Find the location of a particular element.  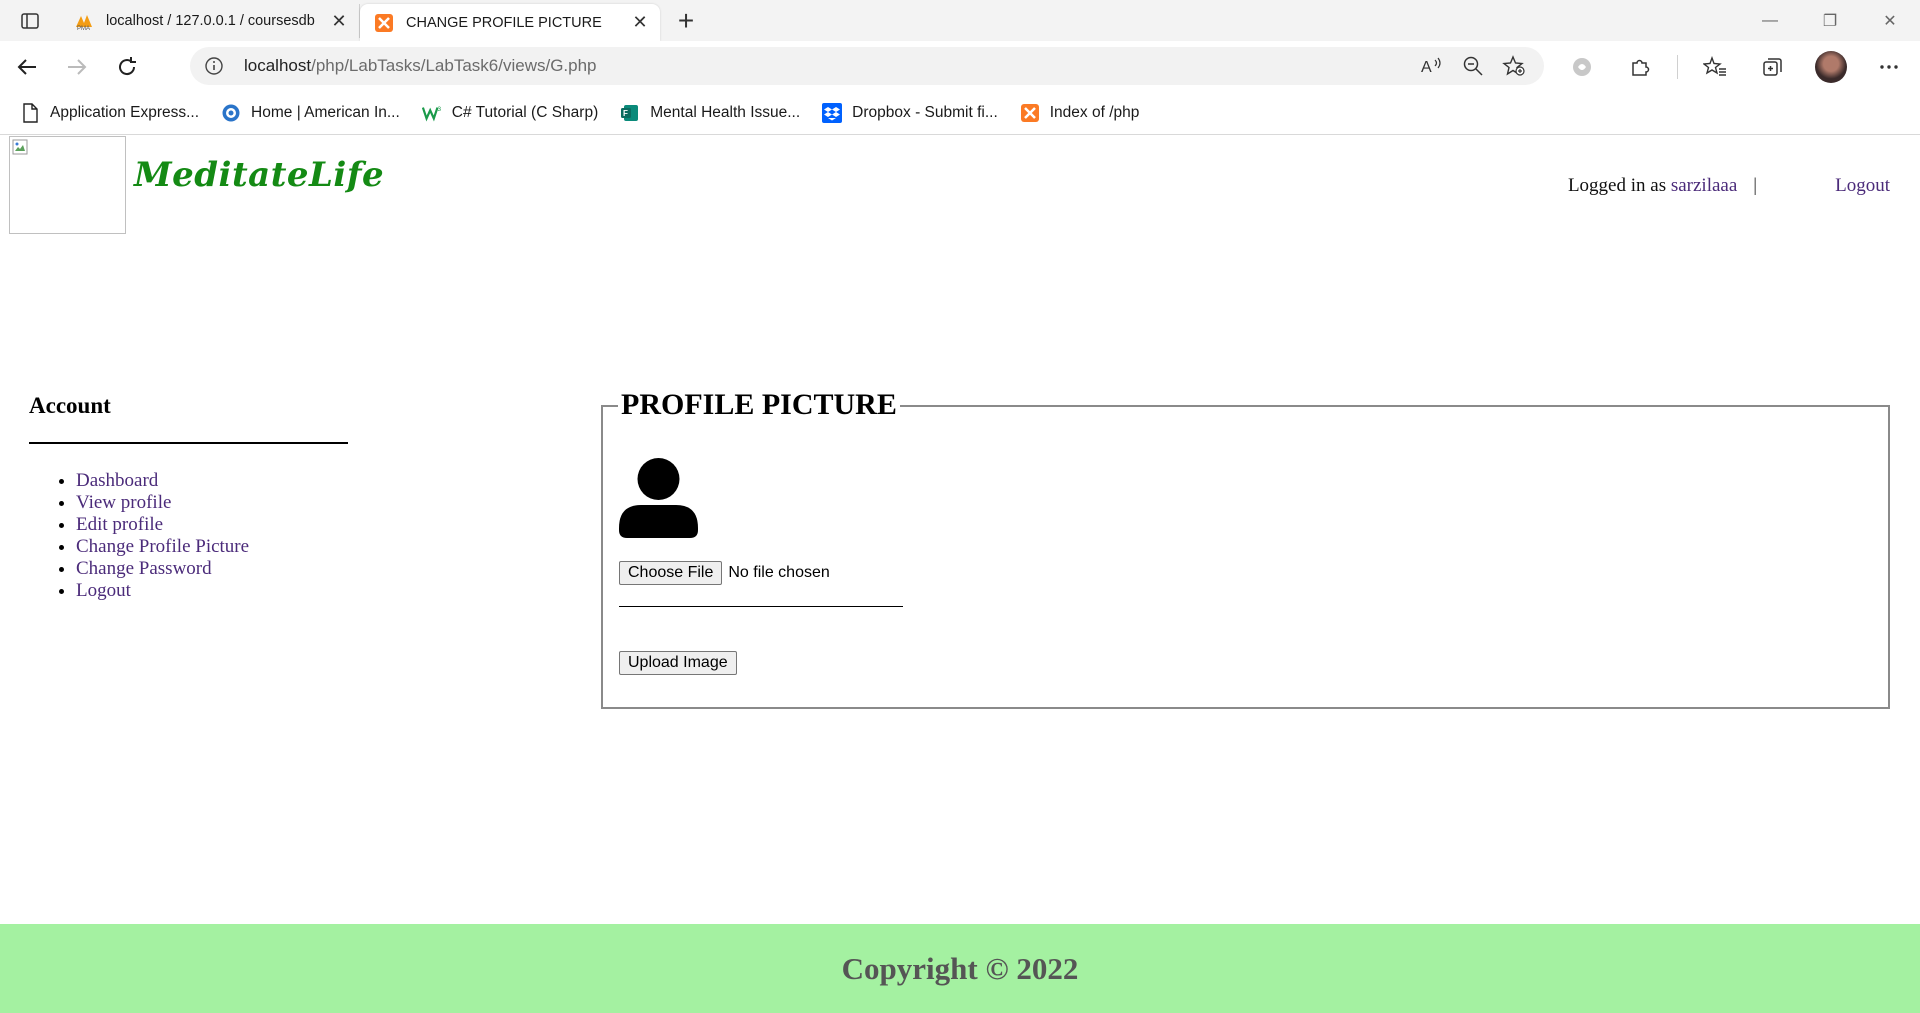

window-close-button: ✕ is located at coordinates (1890, 20).